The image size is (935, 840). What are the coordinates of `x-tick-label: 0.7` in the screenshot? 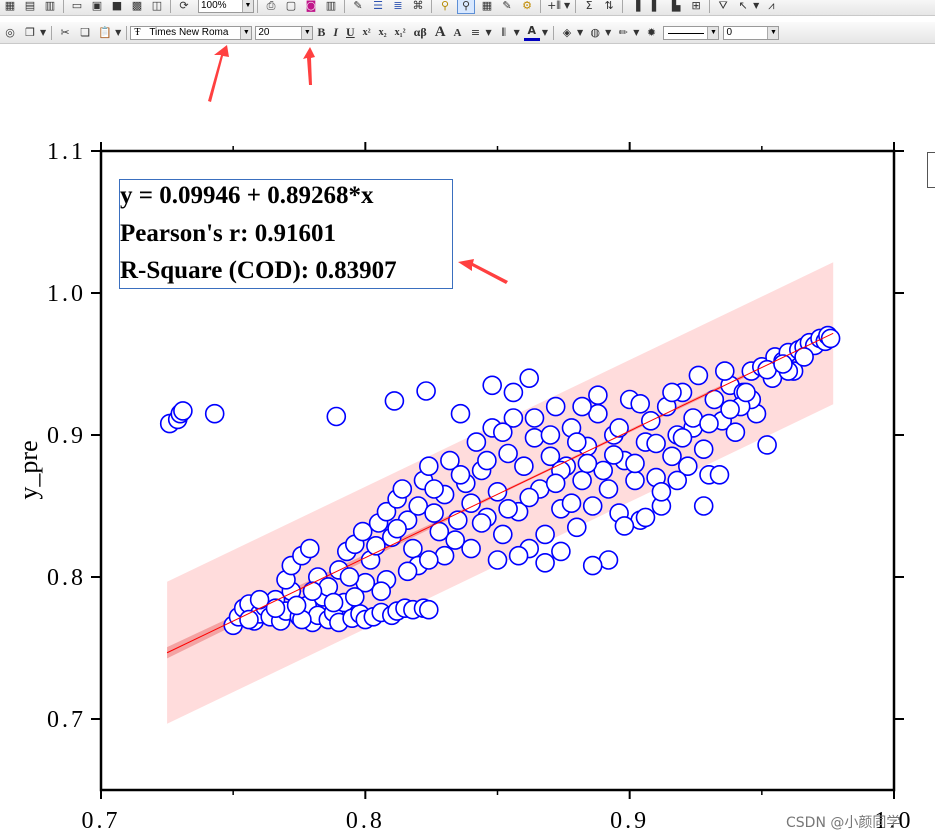 It's located at (101, 821).